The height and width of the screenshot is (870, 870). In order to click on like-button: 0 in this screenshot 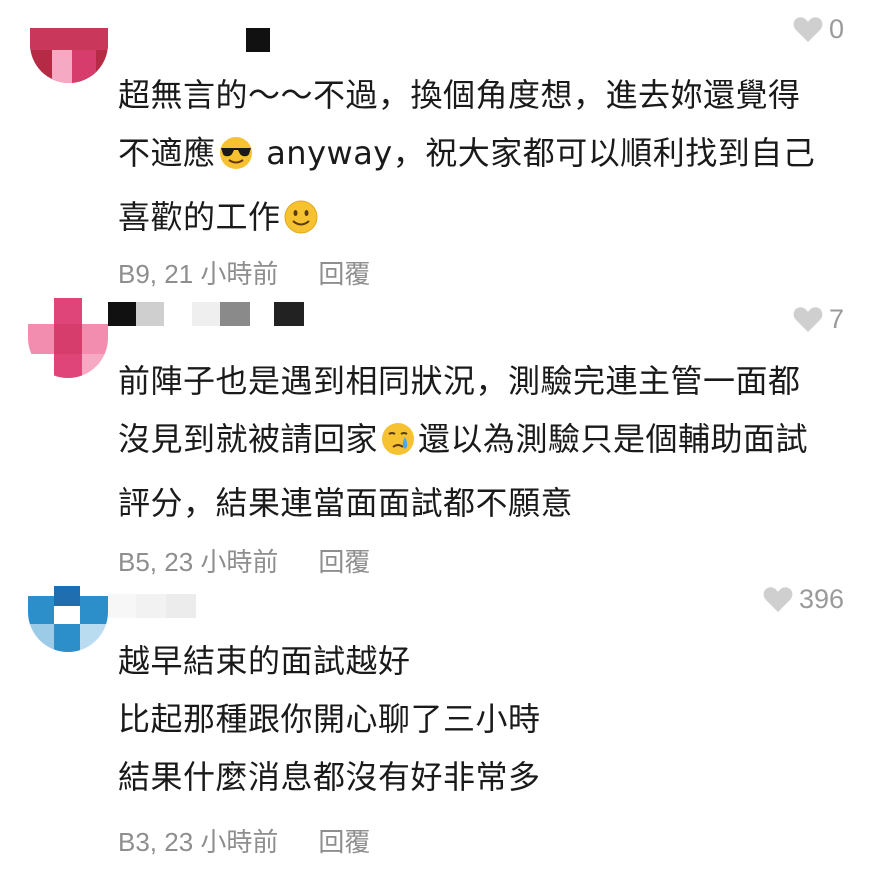, I will do `click(818, 29)`.